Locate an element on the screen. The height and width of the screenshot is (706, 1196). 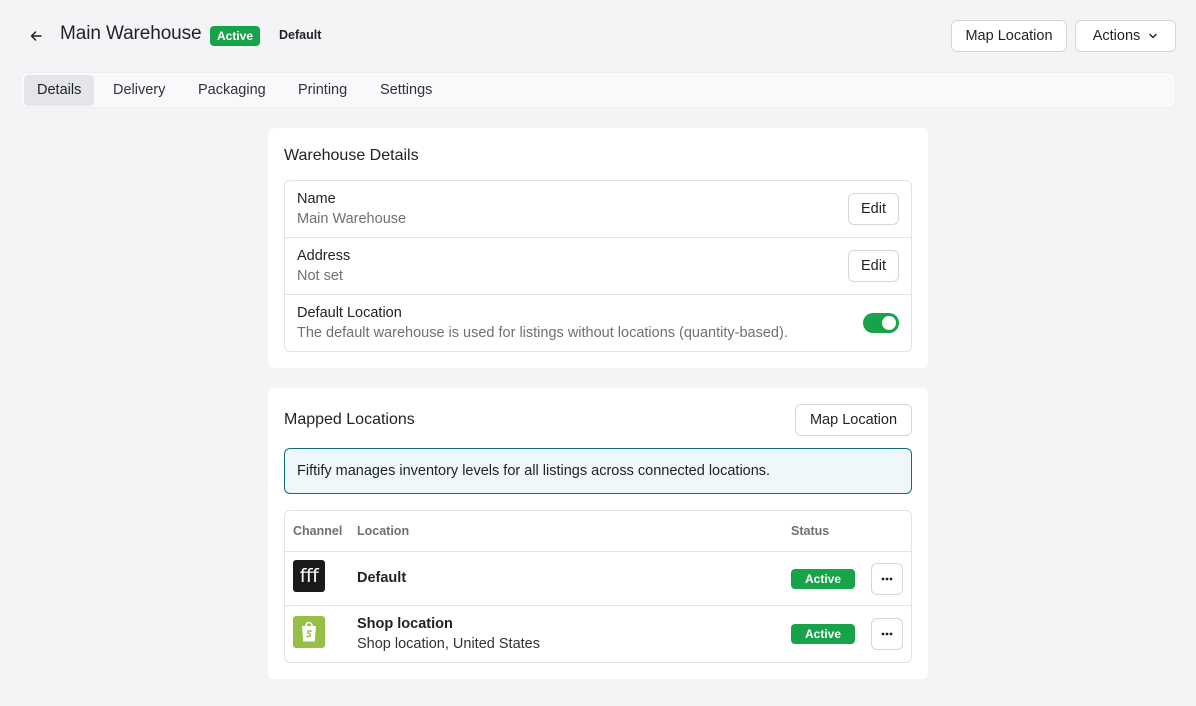
name-row: Name Main Warehouse Edit is located at coordinates (598, 209).